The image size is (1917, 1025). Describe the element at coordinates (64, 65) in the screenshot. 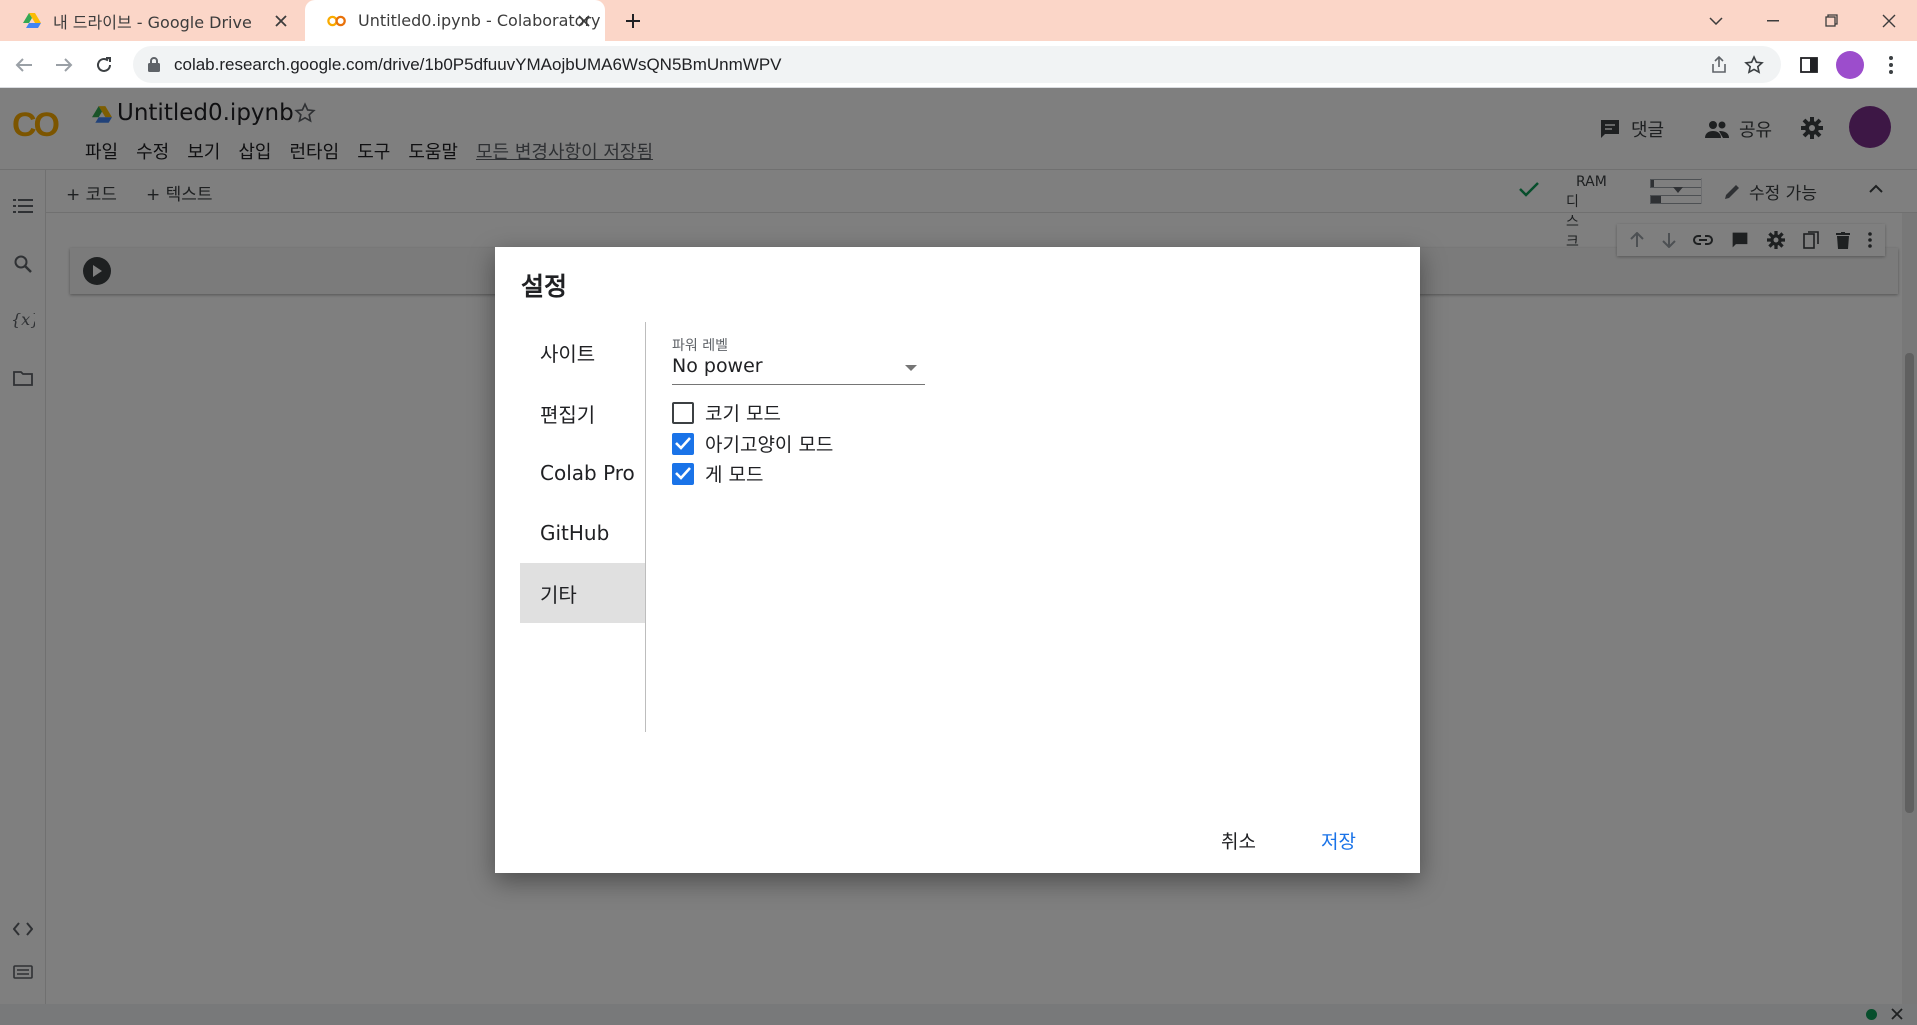

I see `forward-arrow-icon` at that location.